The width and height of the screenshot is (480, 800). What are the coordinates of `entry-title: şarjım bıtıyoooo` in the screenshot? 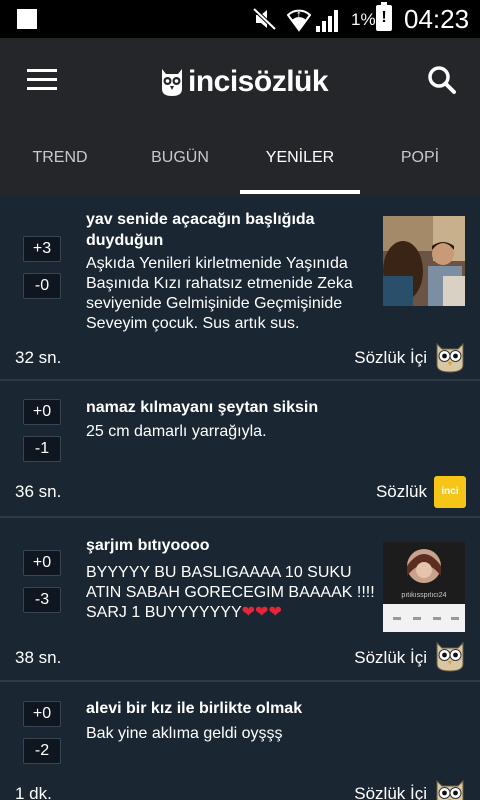 It's located at (148, 545).